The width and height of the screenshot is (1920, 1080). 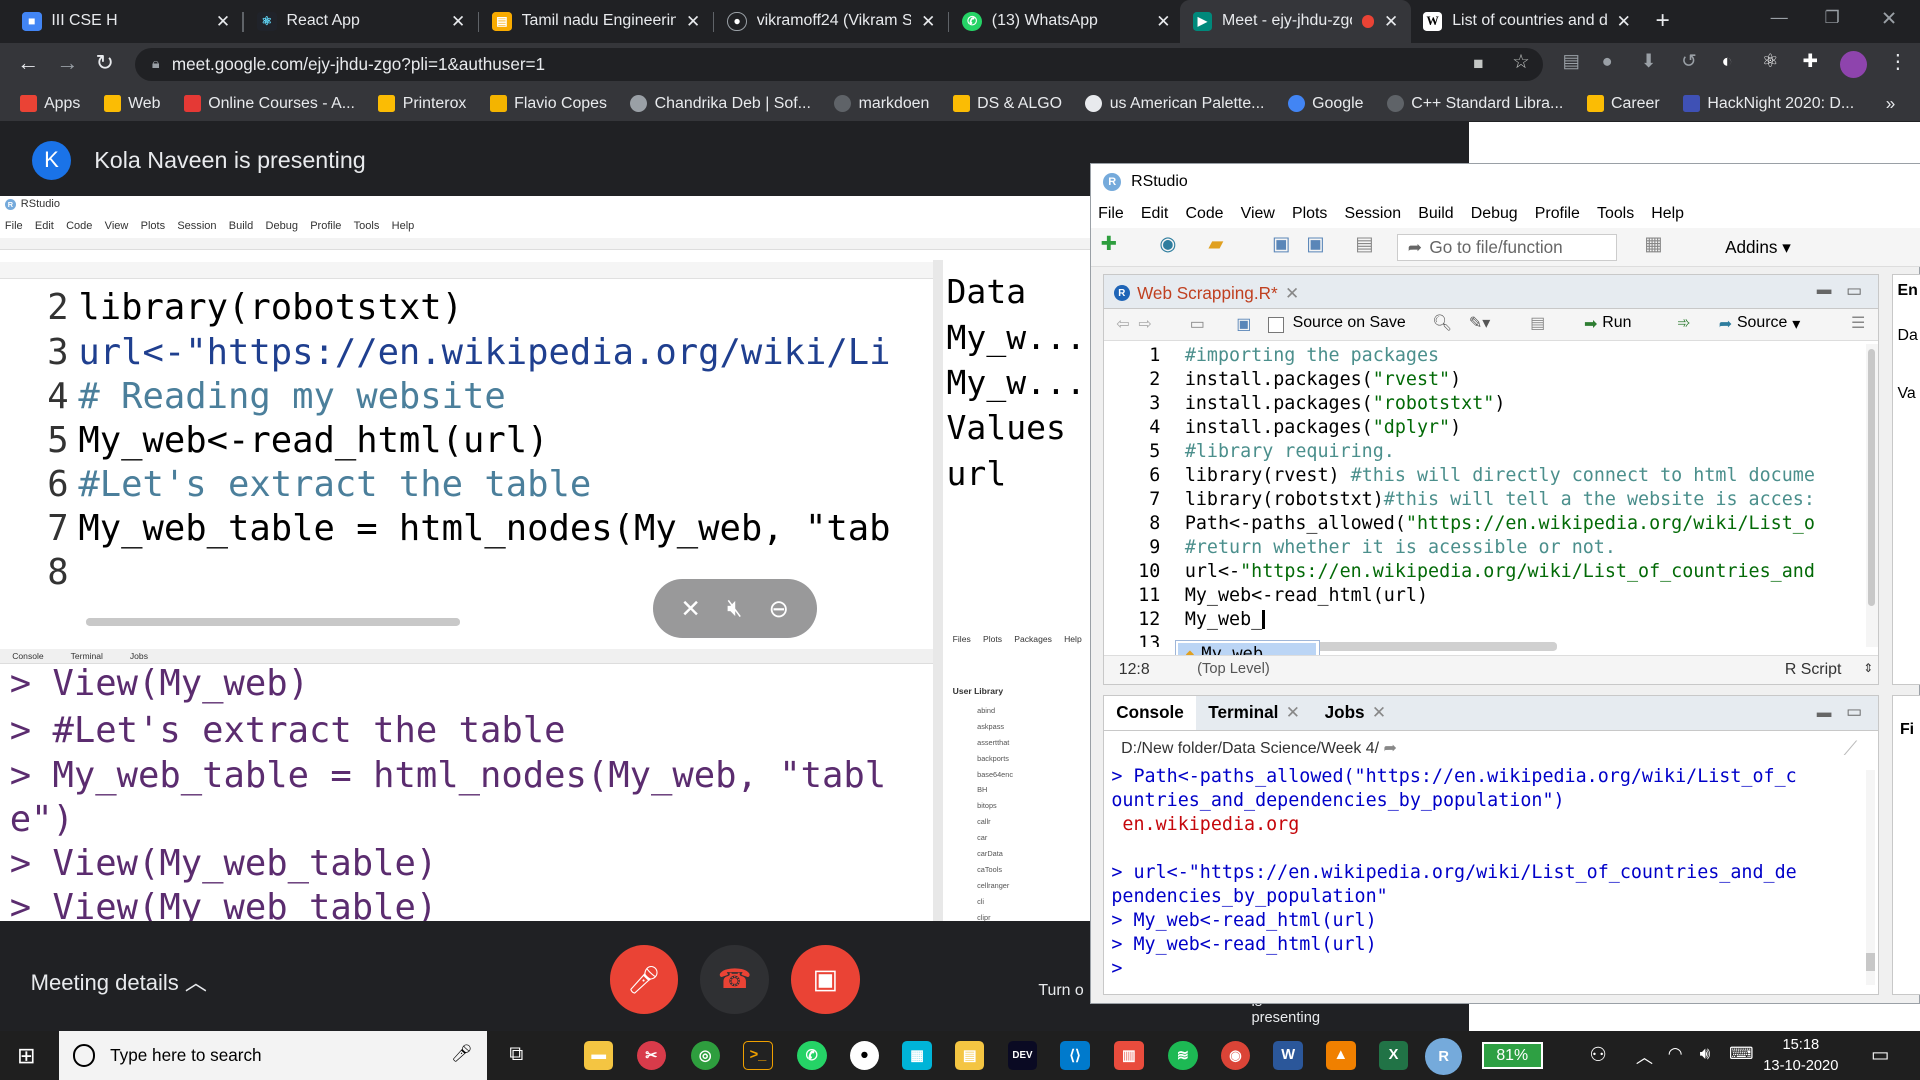 I want to click on menu-build: Build, so click(x=1435, y=214).